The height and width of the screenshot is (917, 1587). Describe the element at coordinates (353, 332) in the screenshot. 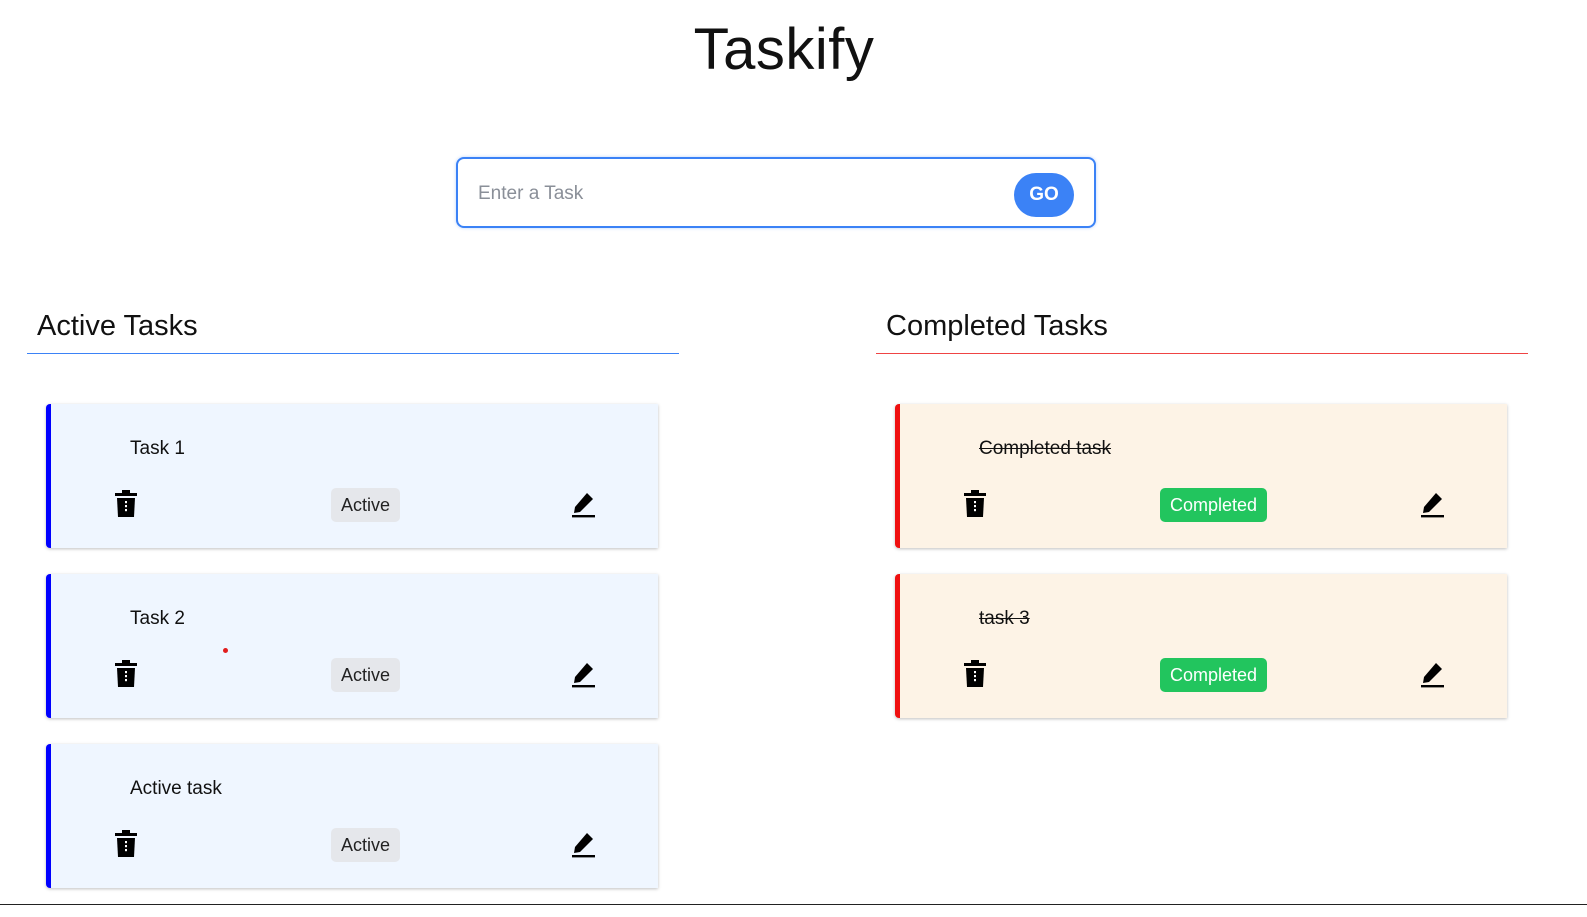

I see `active-tasks-heading: Active Tasks` at that location.